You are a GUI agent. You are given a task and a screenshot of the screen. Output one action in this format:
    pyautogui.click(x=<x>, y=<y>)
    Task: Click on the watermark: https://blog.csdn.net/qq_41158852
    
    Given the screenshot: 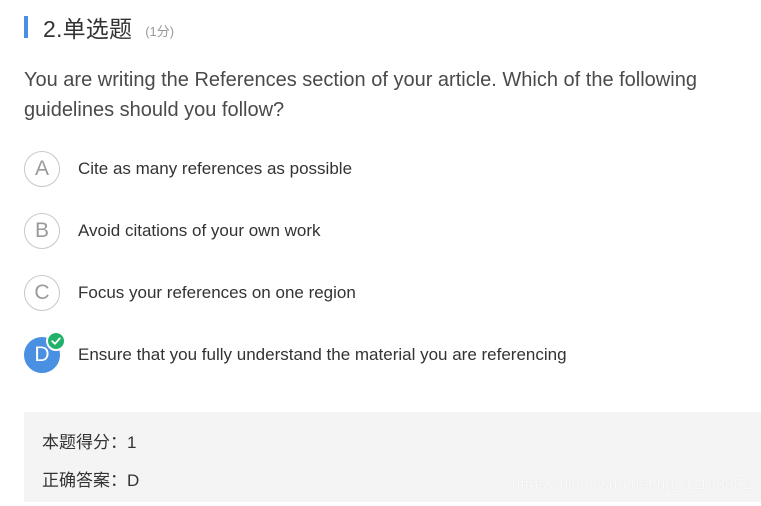 What is the action you would take?
    pyautogui.click(x=631, y=484)
    